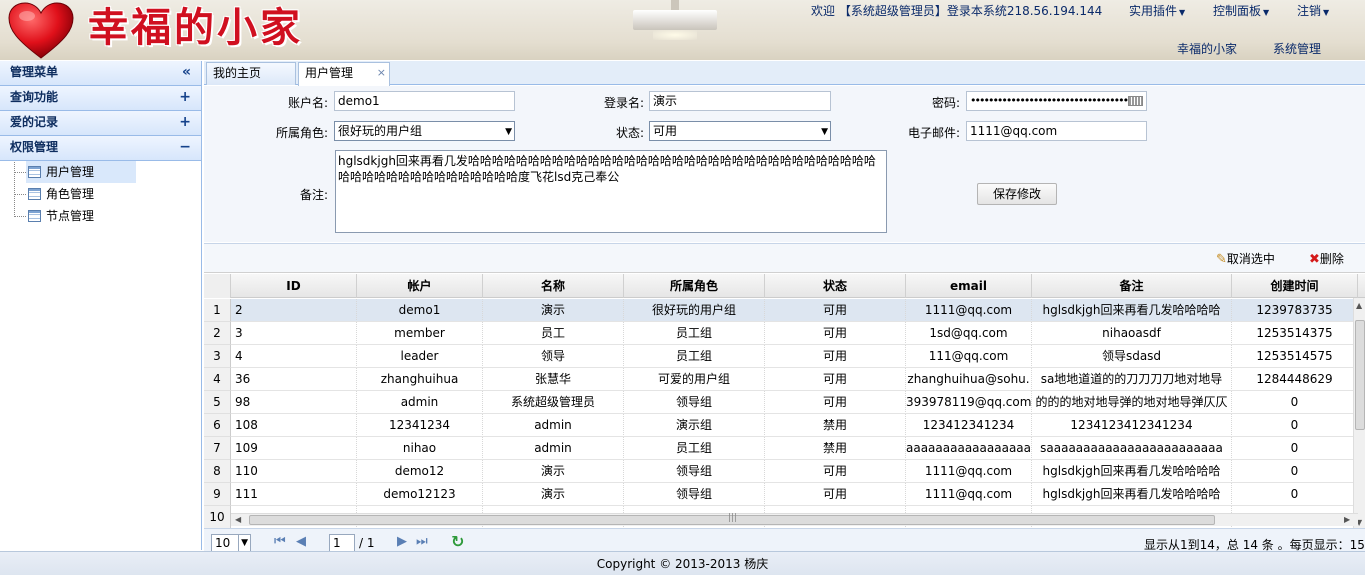 The image size is (1365, 576). What do you see at coordinates (420, 494) in the screenshot?
I see `cell-account: demo12123` at bounding box center [420, 494].